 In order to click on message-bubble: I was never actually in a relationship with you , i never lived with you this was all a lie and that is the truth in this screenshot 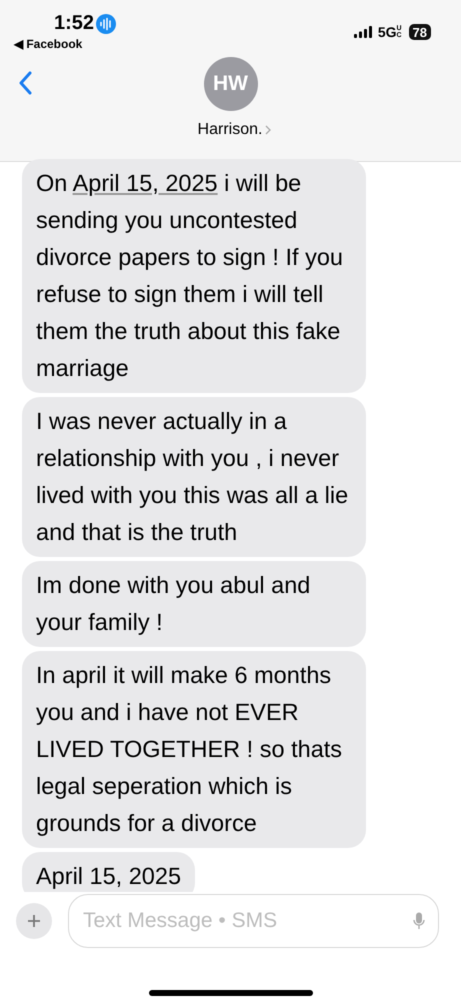, I will do `click(194, 477)`.